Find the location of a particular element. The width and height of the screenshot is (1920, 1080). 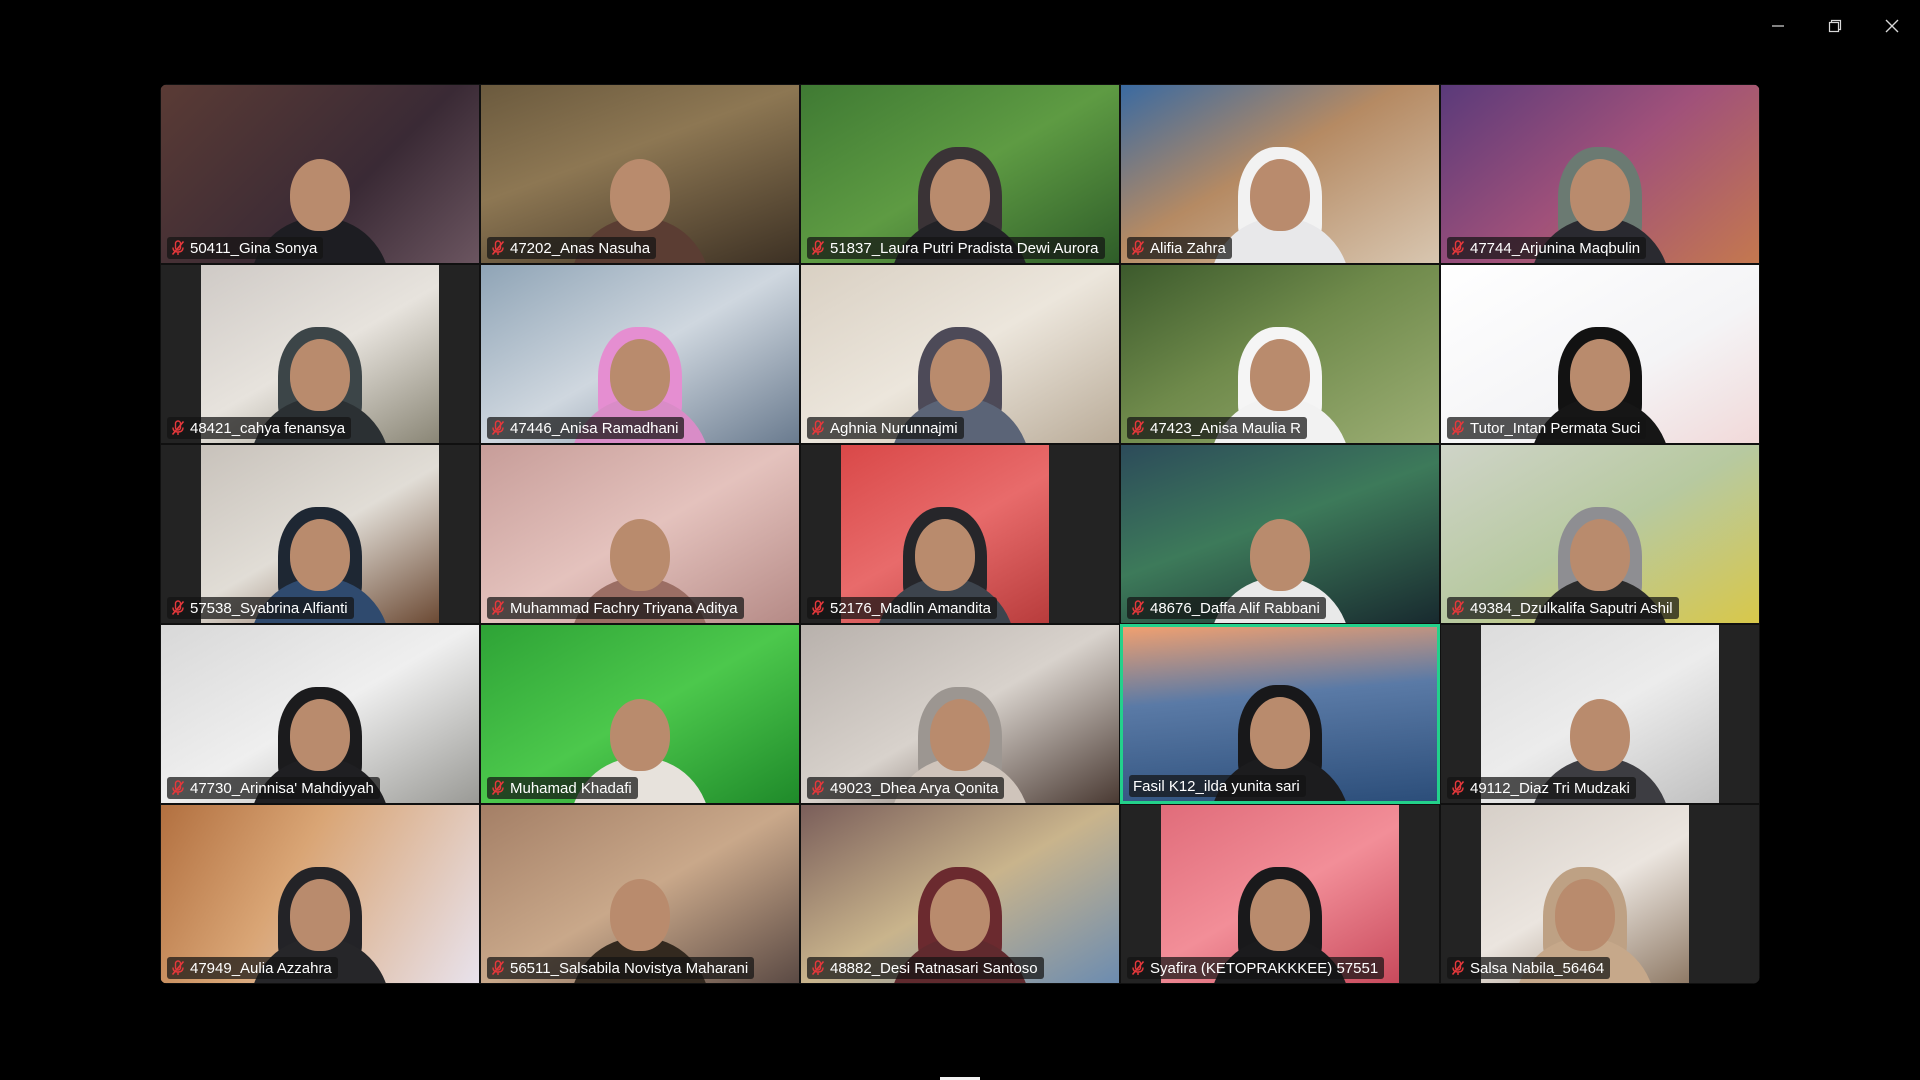

participant-tile: 49384_Dzulkalifa Saputri Ashil is located at coordinates (1600, 534).